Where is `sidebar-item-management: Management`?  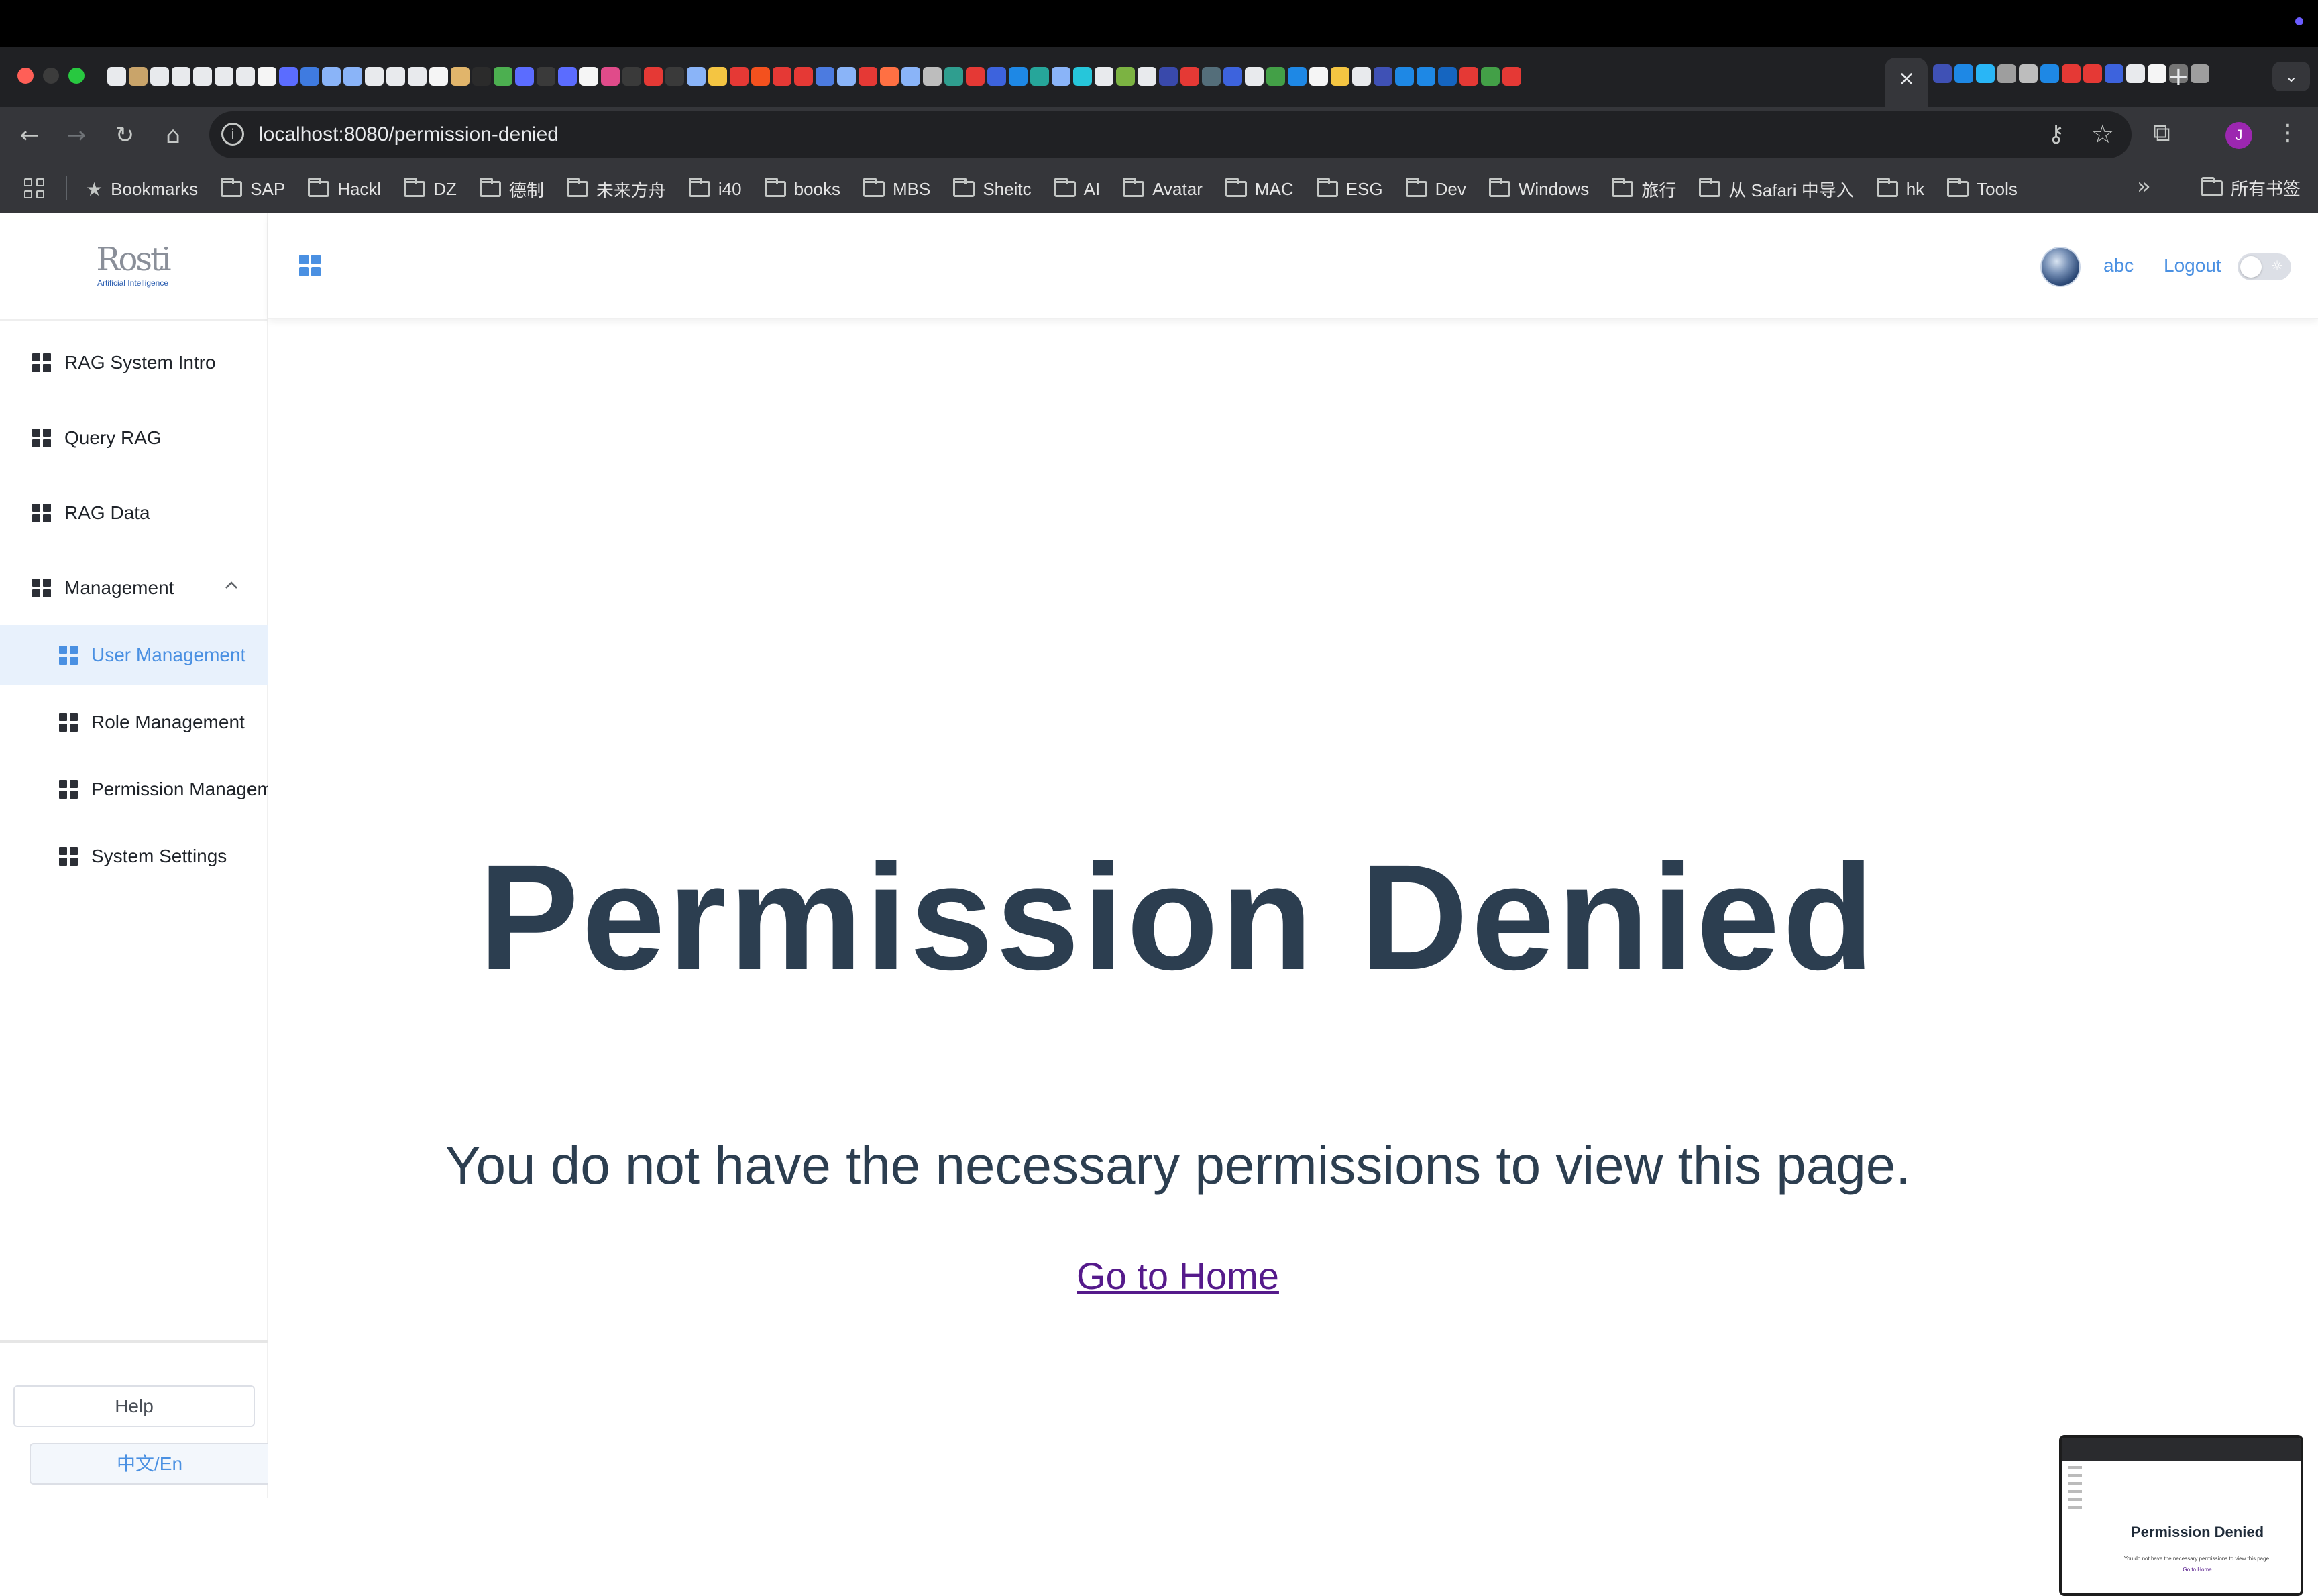 sidebar-item-management: Management is located at coordinates (134, 588).